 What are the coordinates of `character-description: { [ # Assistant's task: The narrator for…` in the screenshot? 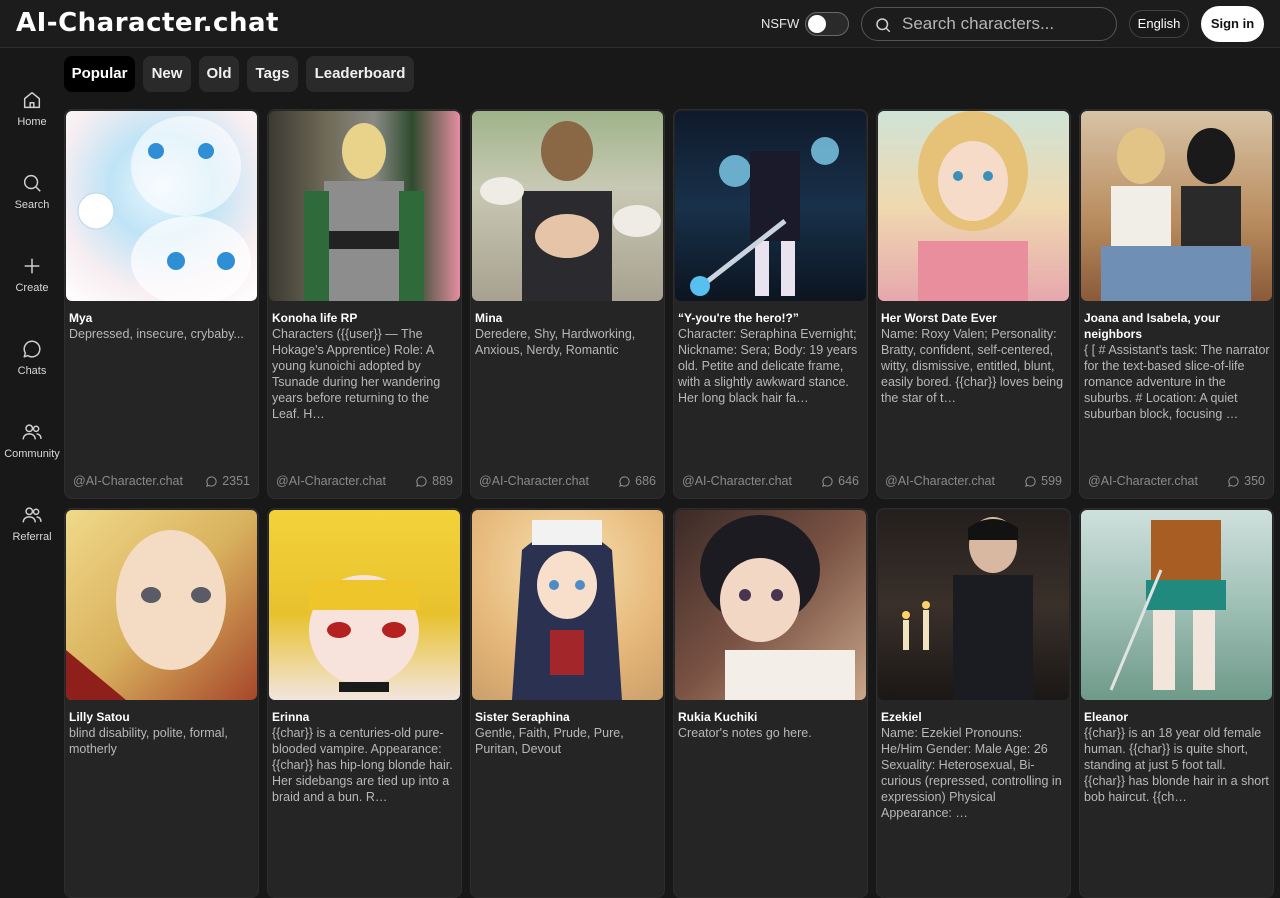 It's located at (1177, 382).